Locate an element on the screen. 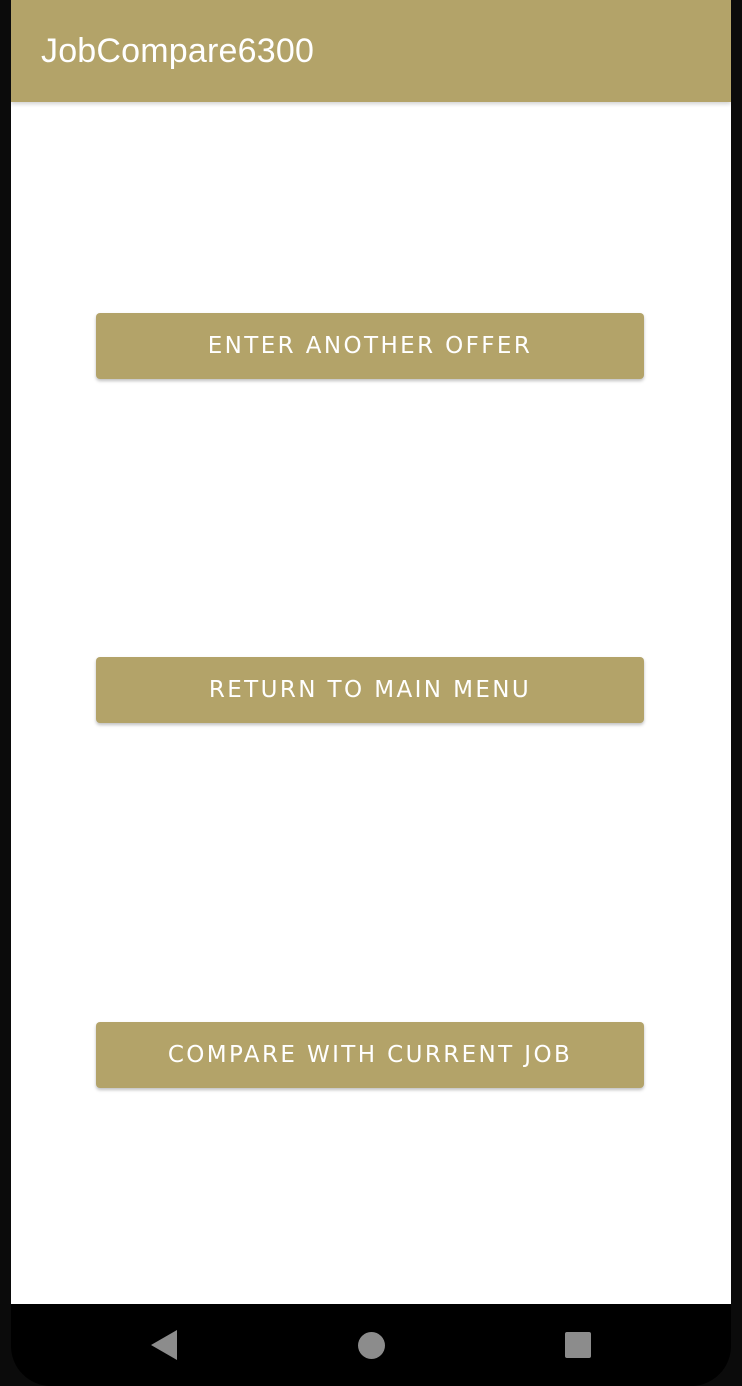  back-icon is located at coordinates (164, 1345).